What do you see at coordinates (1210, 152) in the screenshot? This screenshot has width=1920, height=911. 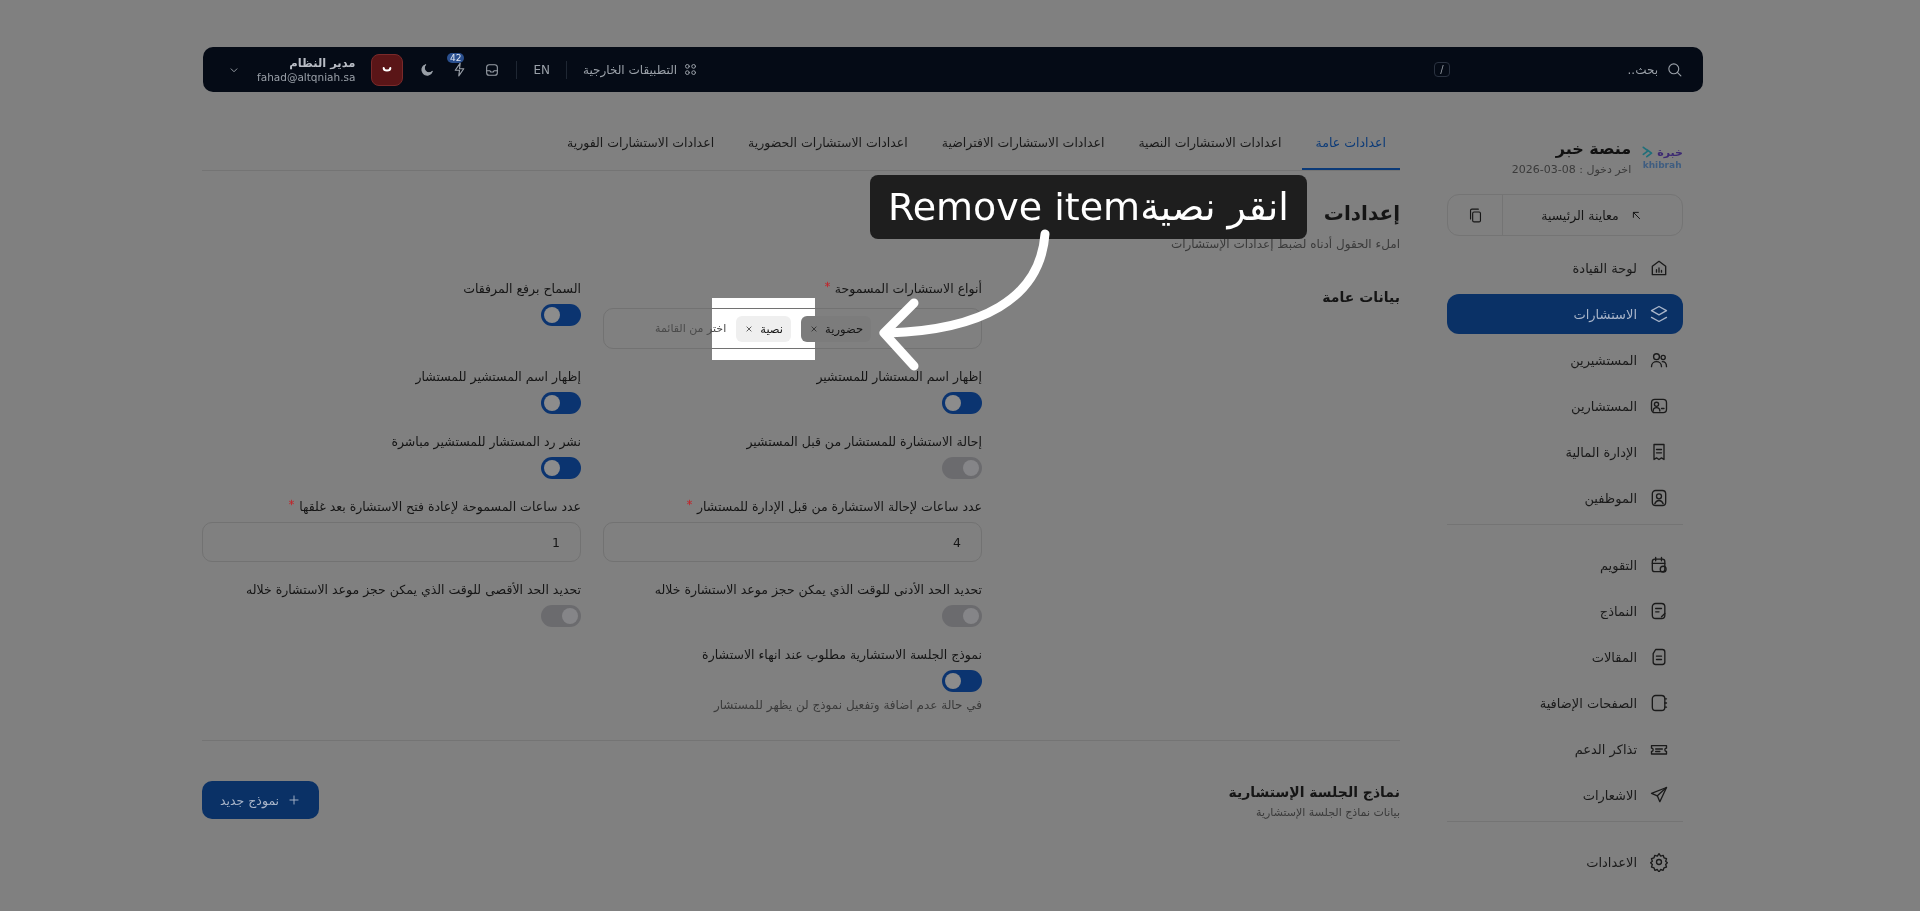 I see `tab: اعدادات الاستشارات النصية` at bounding box center [1210, 152].